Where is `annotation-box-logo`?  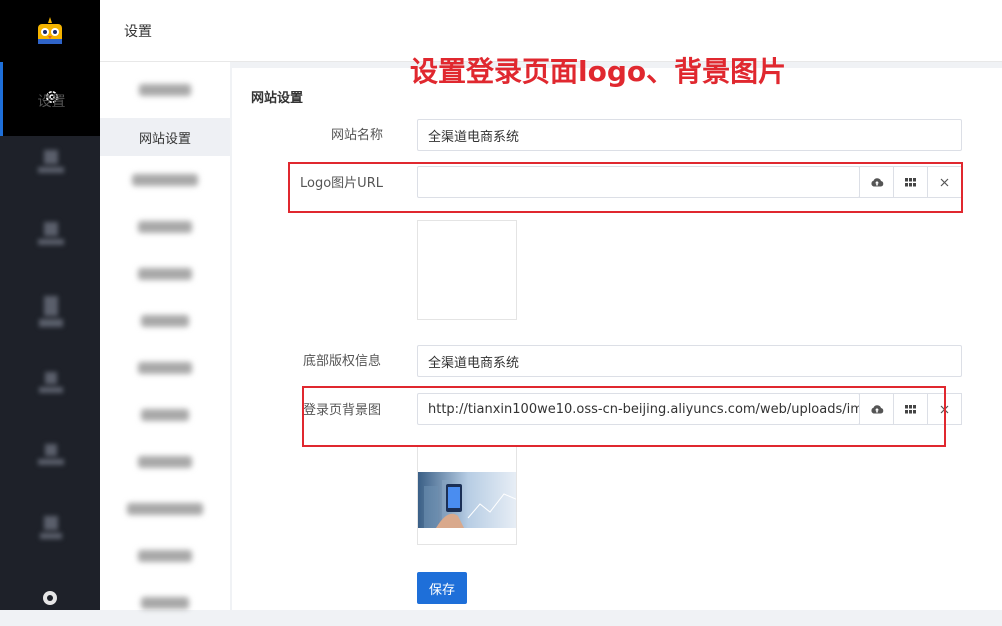
annotation-box-logo is located at coordinates (625, 187).